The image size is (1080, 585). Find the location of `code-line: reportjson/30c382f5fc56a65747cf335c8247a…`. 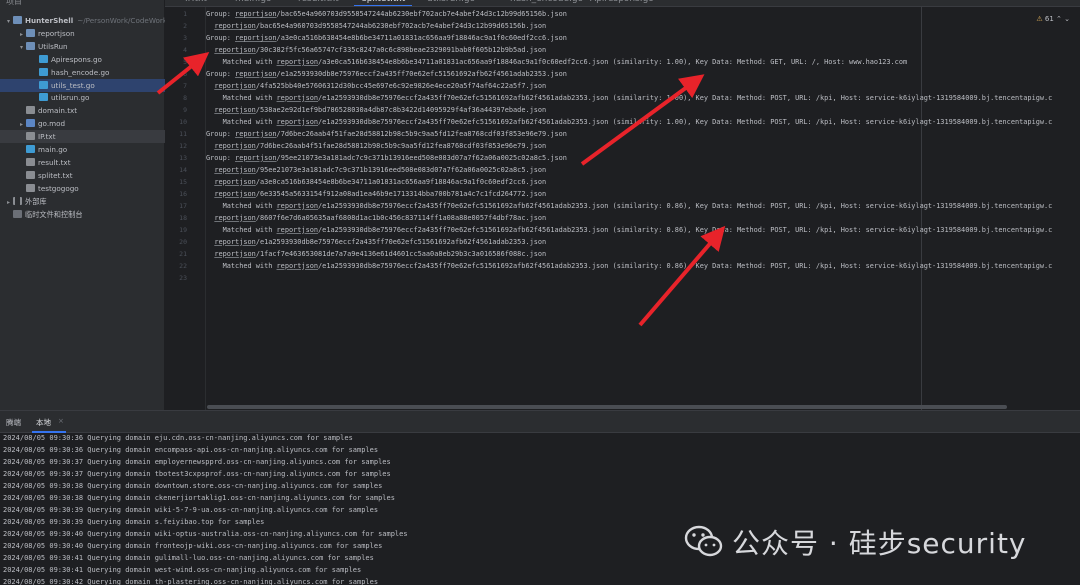

code-line: reportjson/30c382f5fc56a65747cf335c8247a… is located at coordinates (380, 49).